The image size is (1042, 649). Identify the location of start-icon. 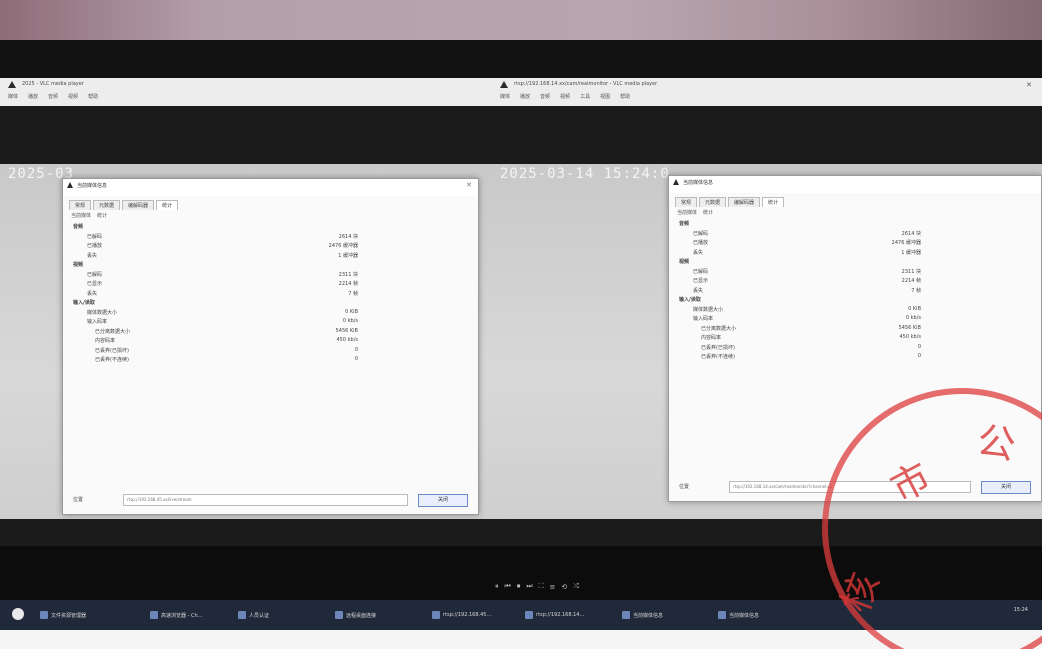
(18, 614).